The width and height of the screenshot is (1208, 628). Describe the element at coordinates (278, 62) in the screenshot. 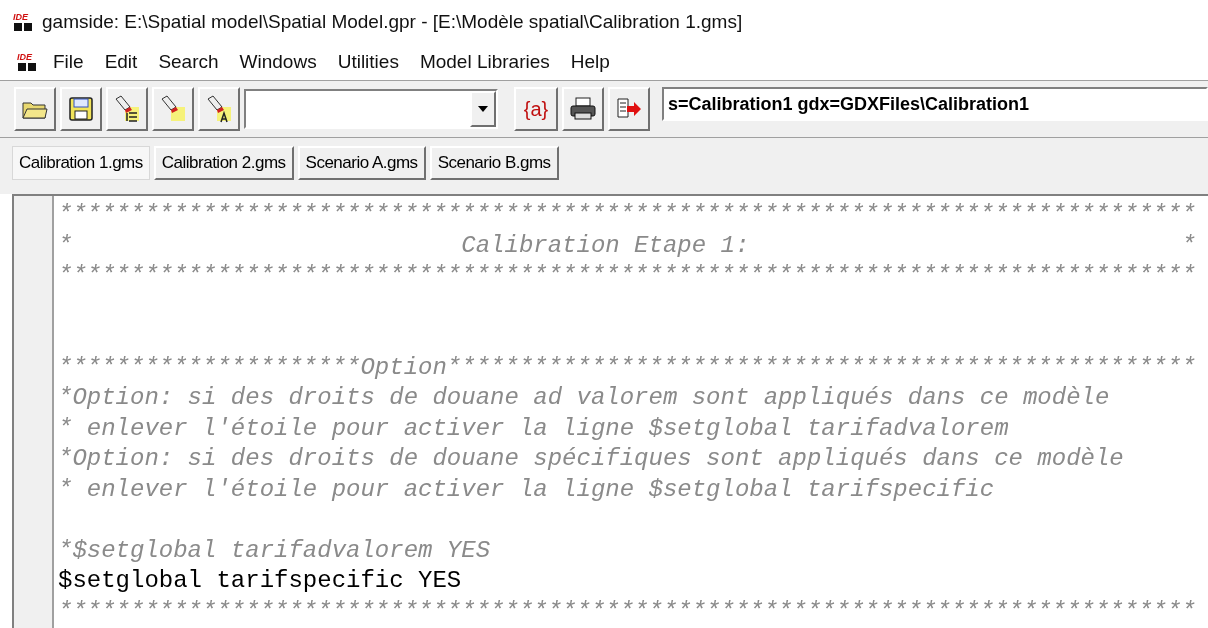

I see `menu-item: Windows` at that location.